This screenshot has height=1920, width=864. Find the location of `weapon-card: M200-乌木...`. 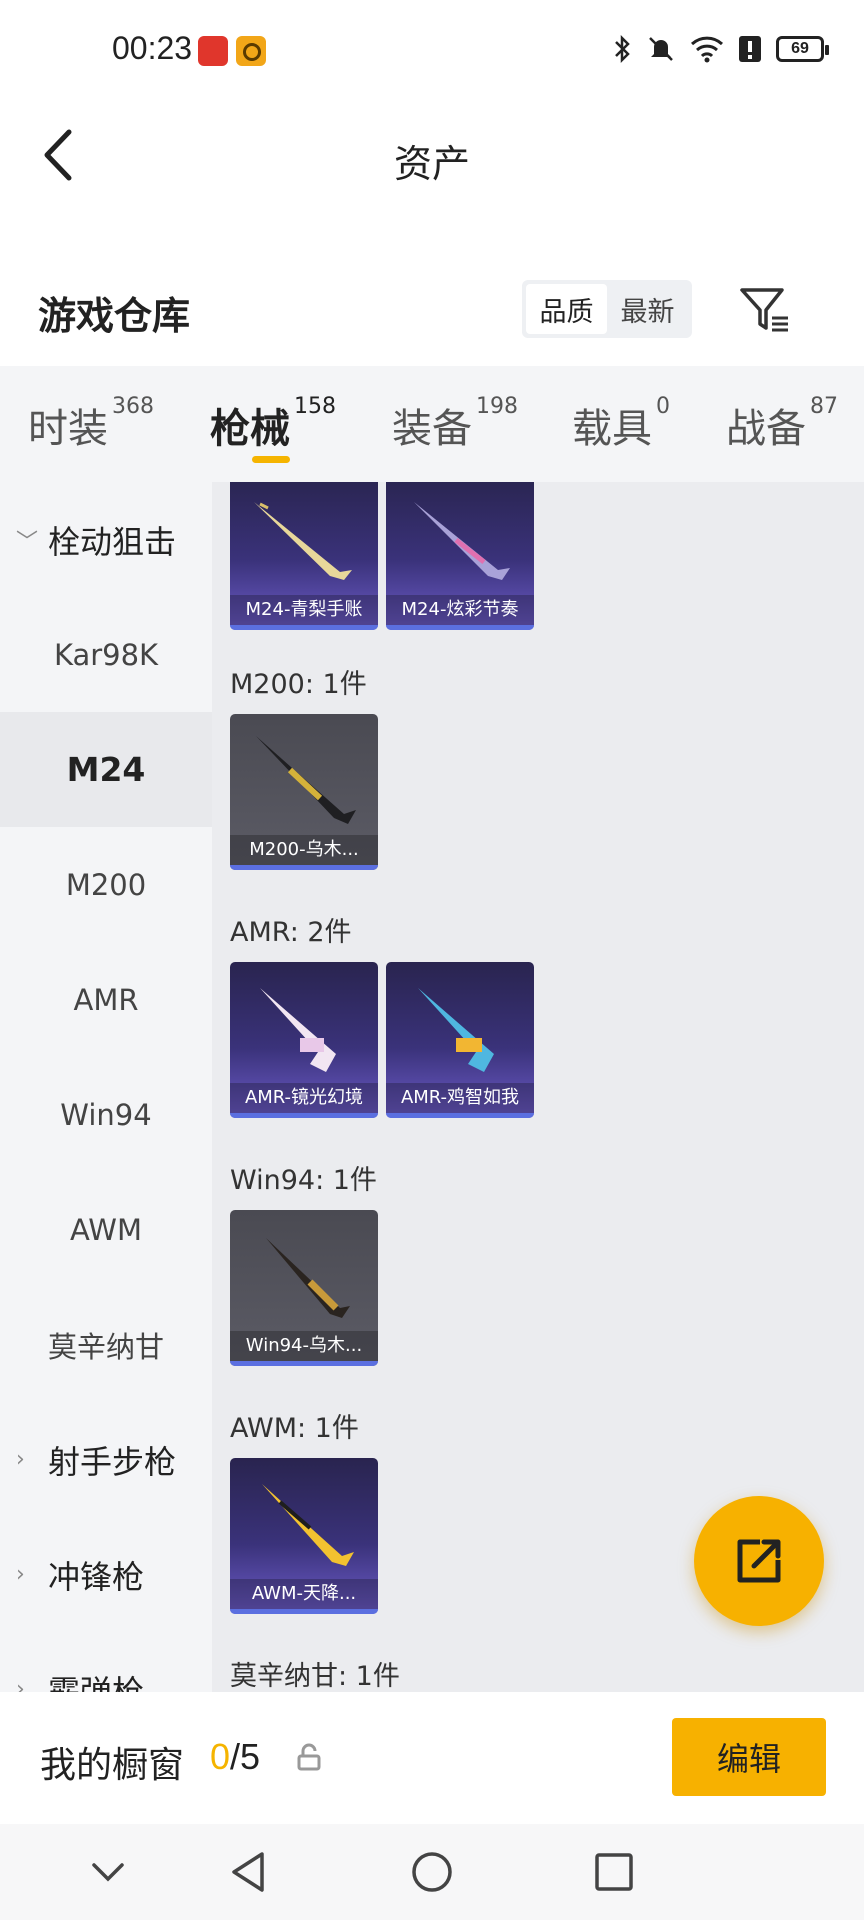

weapon-card: M200-乌木... is located at coordinates (304, 792).